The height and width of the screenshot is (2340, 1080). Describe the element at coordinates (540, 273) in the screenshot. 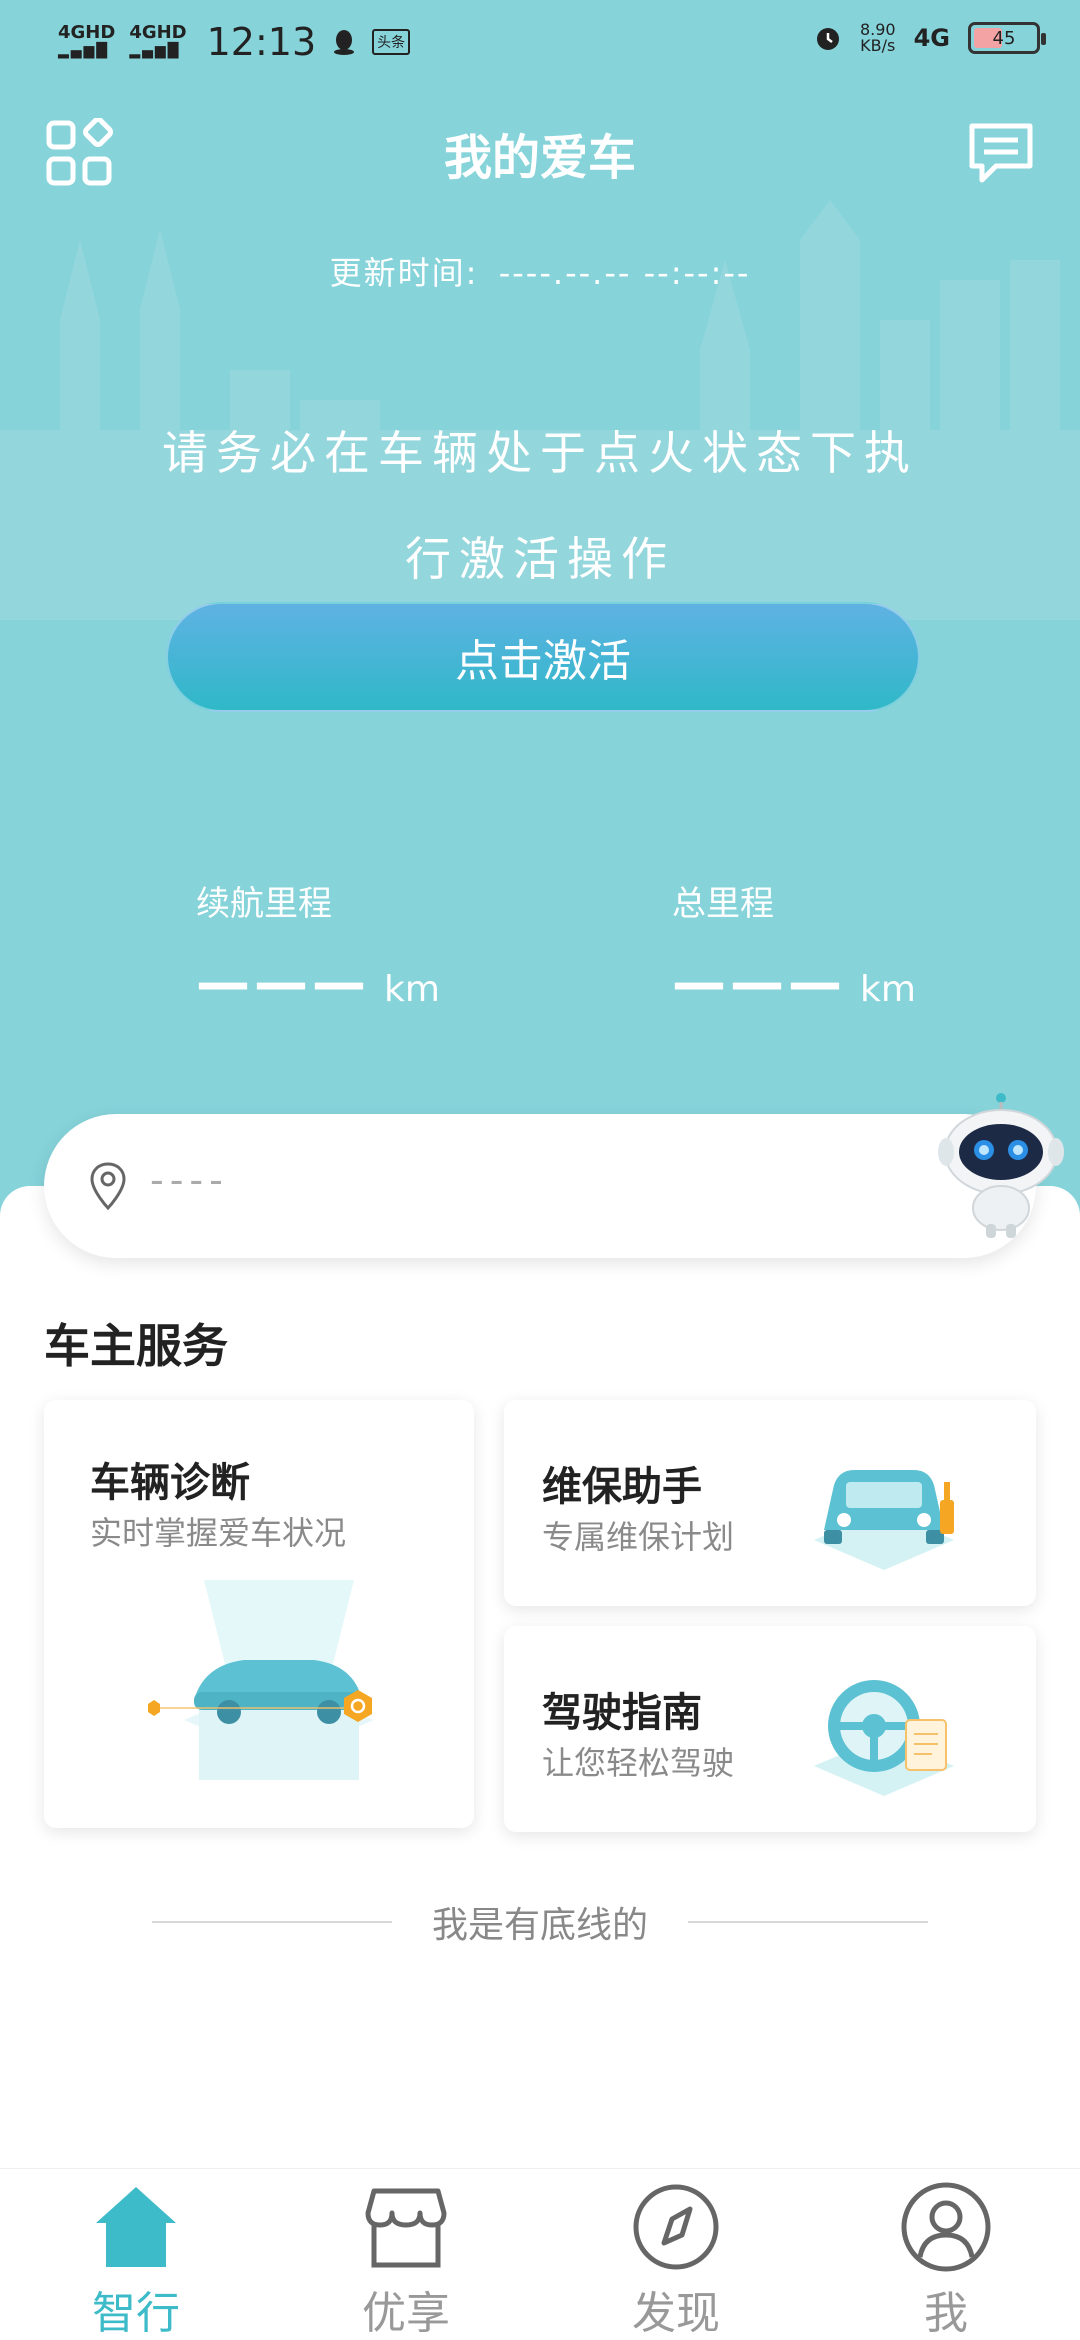

I see `update-time: 更新时间: ----.--.-- --:--:--` at that location.